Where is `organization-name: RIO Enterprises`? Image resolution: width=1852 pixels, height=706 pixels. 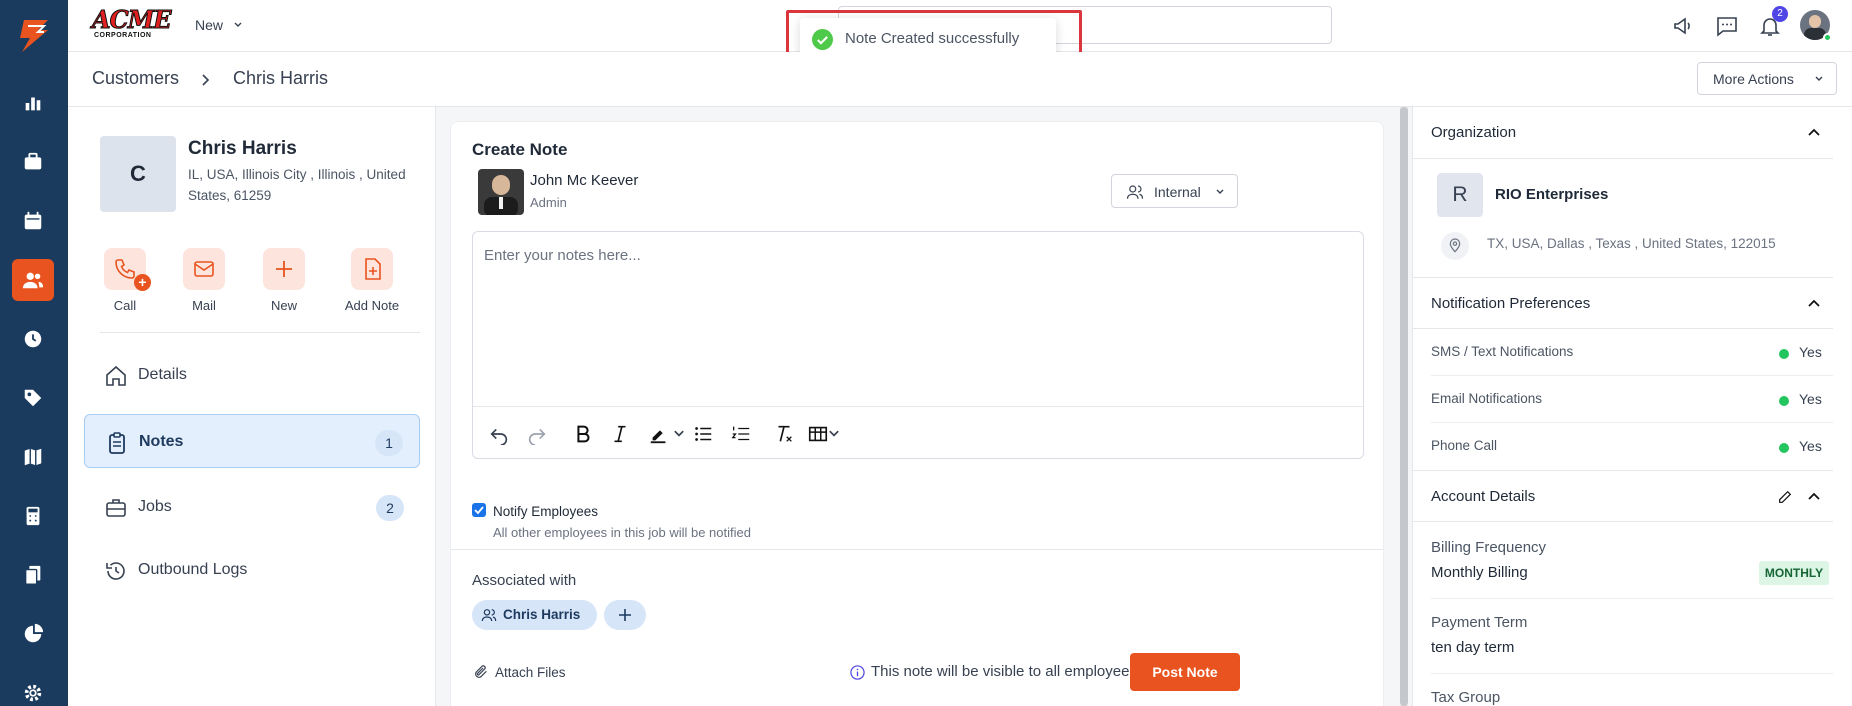
organization-name: RIO Enterprises is located at coordinates (1551, 194).